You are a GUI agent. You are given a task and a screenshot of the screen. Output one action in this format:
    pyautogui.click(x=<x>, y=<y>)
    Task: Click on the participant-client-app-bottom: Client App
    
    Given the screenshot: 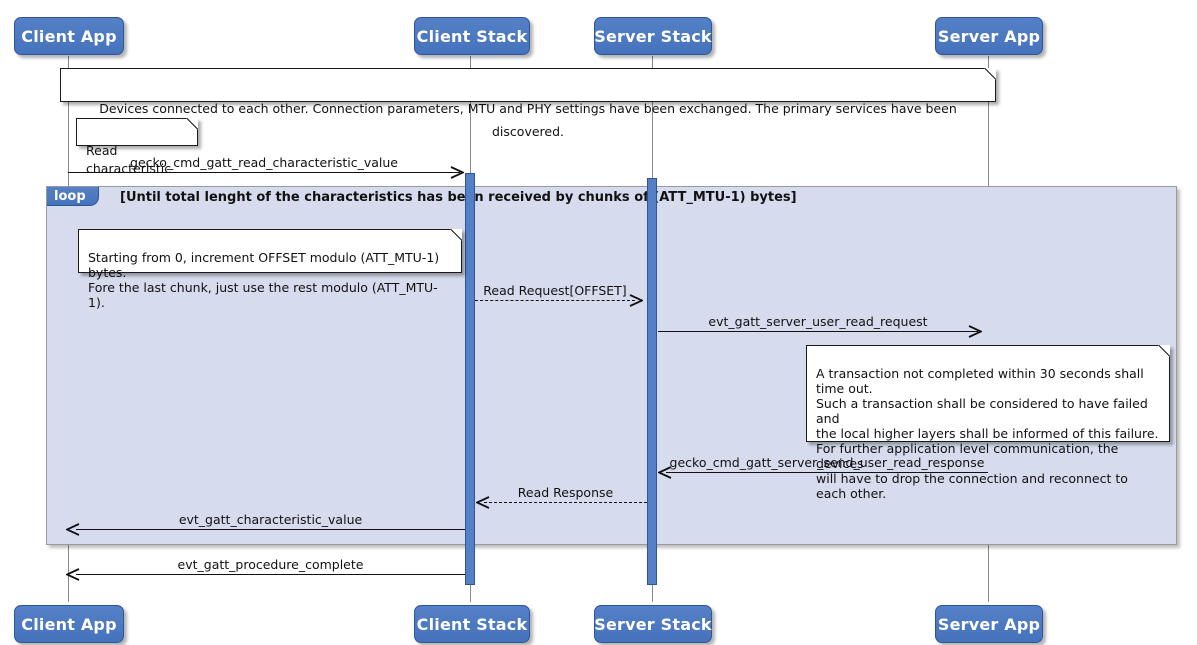 What is the action you would take?
    pyautogui.click(x=69, y=624)
    